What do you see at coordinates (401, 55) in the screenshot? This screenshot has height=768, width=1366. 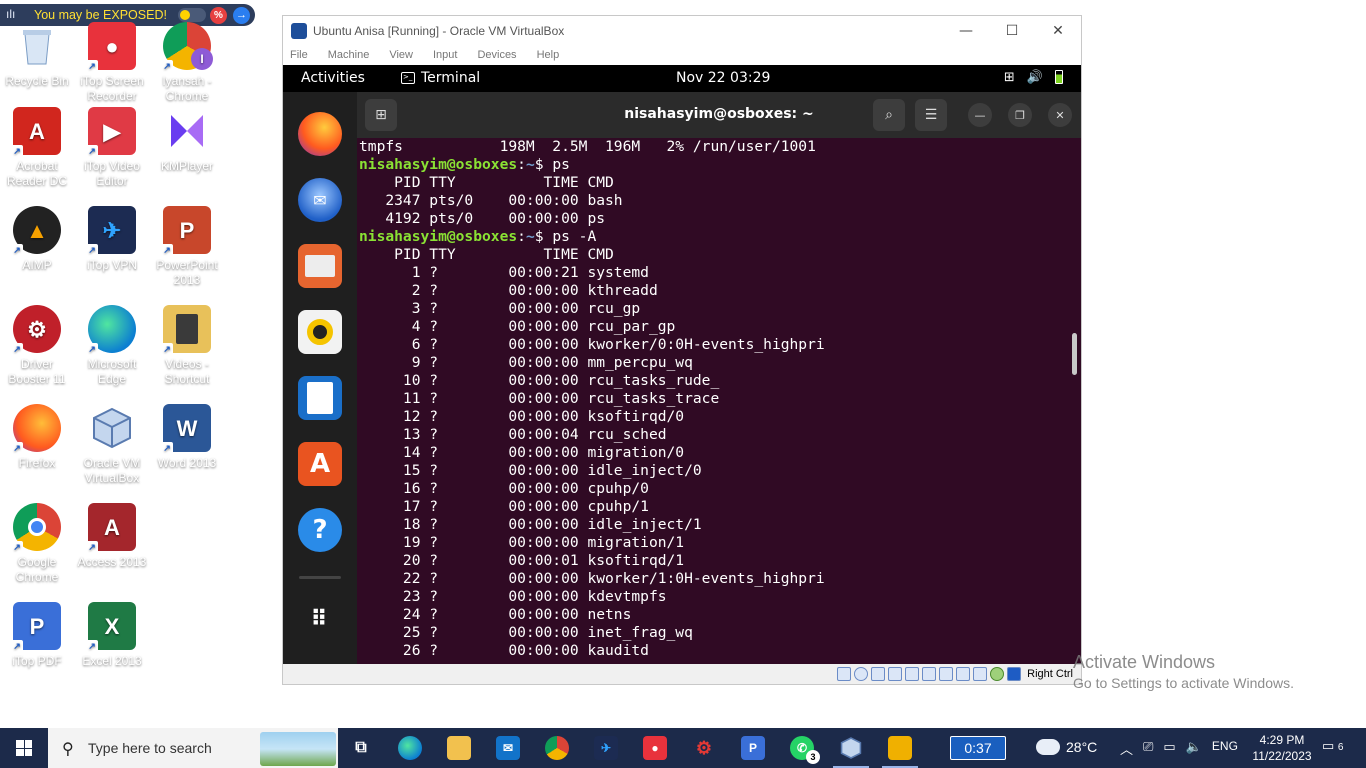 I see `menu-view: View` at bounding box center [401, 55].